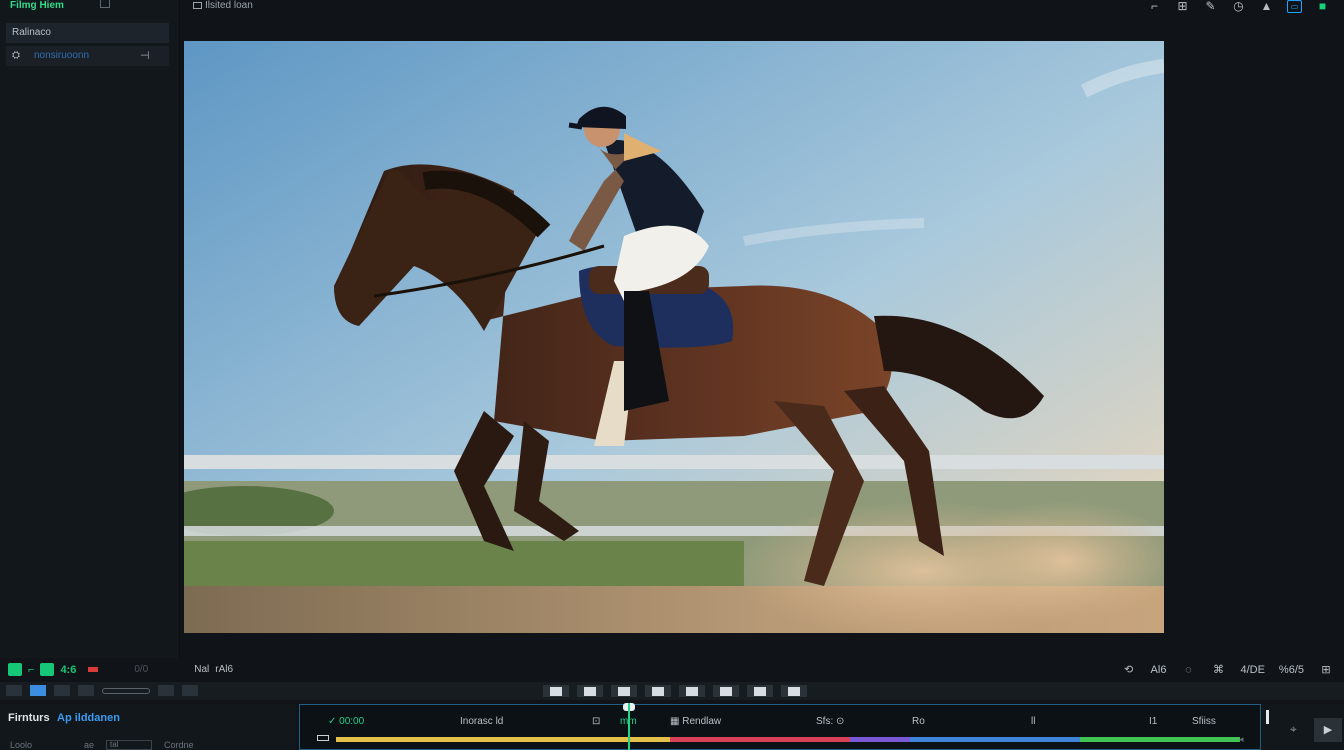  I want to click on tools-center, so click(675, 691).